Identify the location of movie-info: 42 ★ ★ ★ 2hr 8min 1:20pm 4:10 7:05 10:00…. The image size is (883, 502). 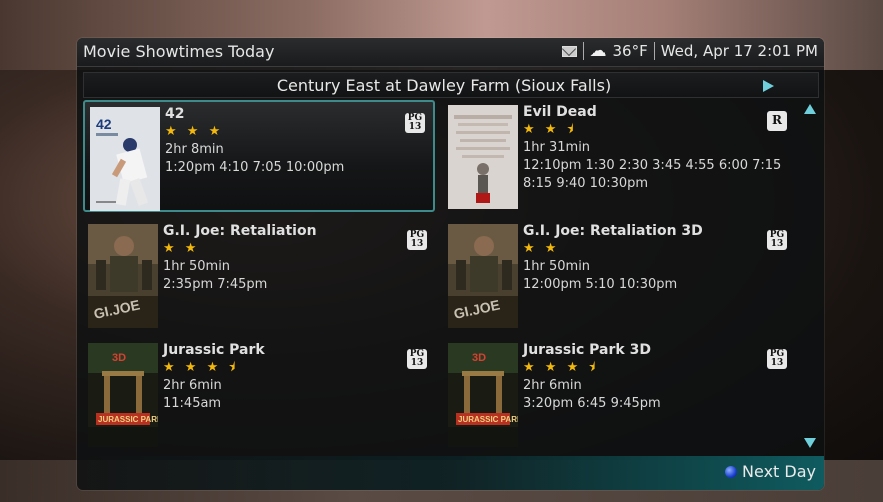
(300, 141).